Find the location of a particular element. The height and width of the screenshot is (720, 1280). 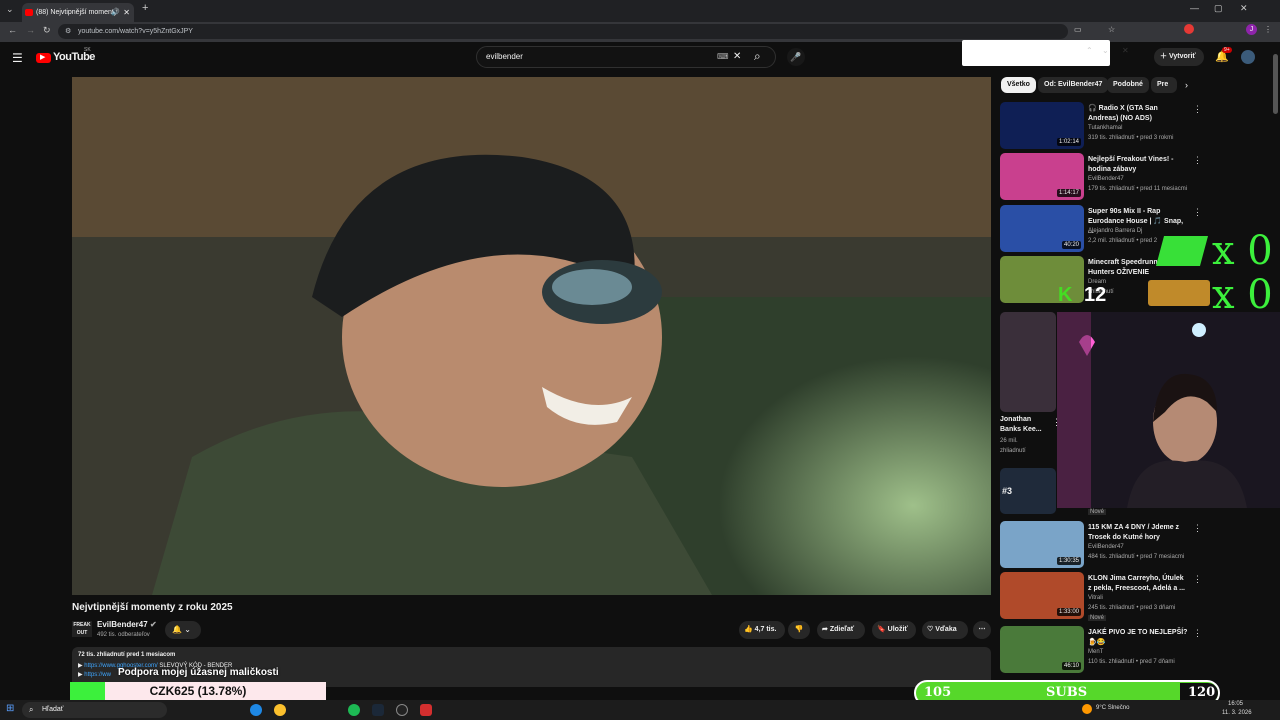

video-channel: MenT is located at coordinates (1096, 652).